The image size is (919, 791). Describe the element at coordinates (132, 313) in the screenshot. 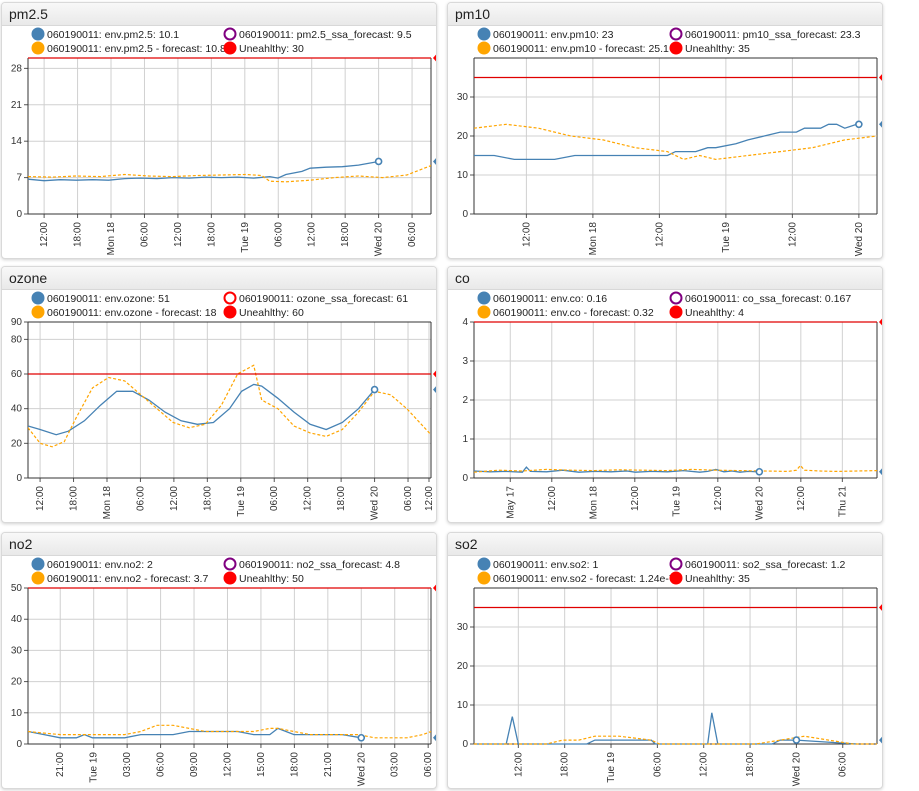

I see `legend-label: 060190011: env.ozone - forecast: 18` at that location.